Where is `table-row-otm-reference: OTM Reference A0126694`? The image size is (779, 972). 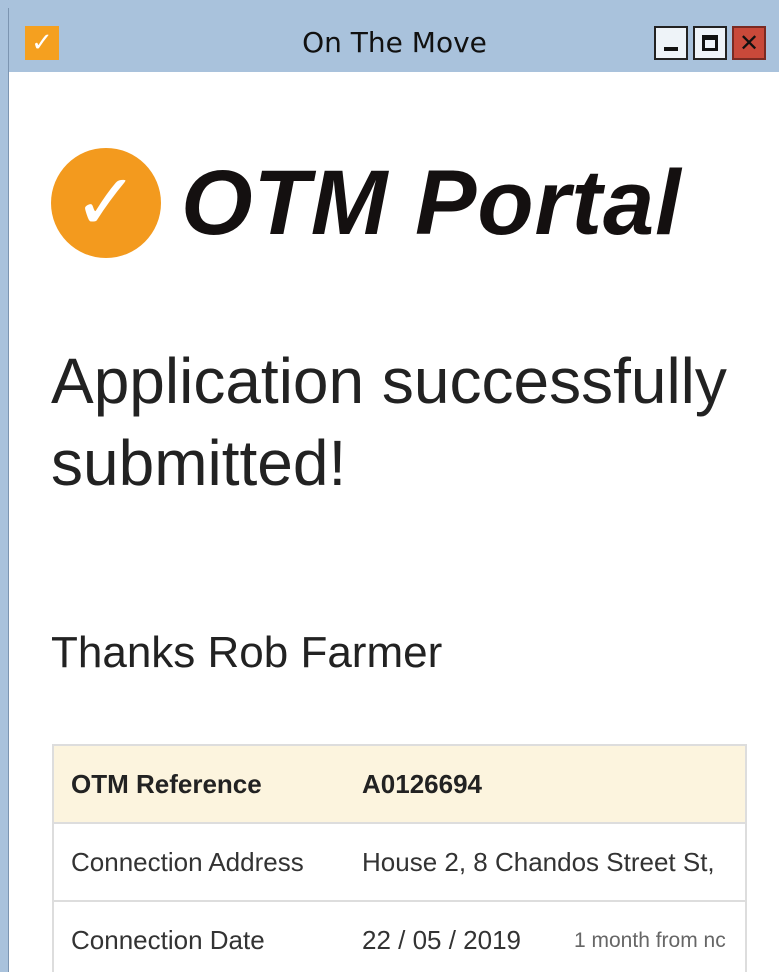
table-row-otm-reference: OTM Reference A0126694 is located at coordinates (399, 785).